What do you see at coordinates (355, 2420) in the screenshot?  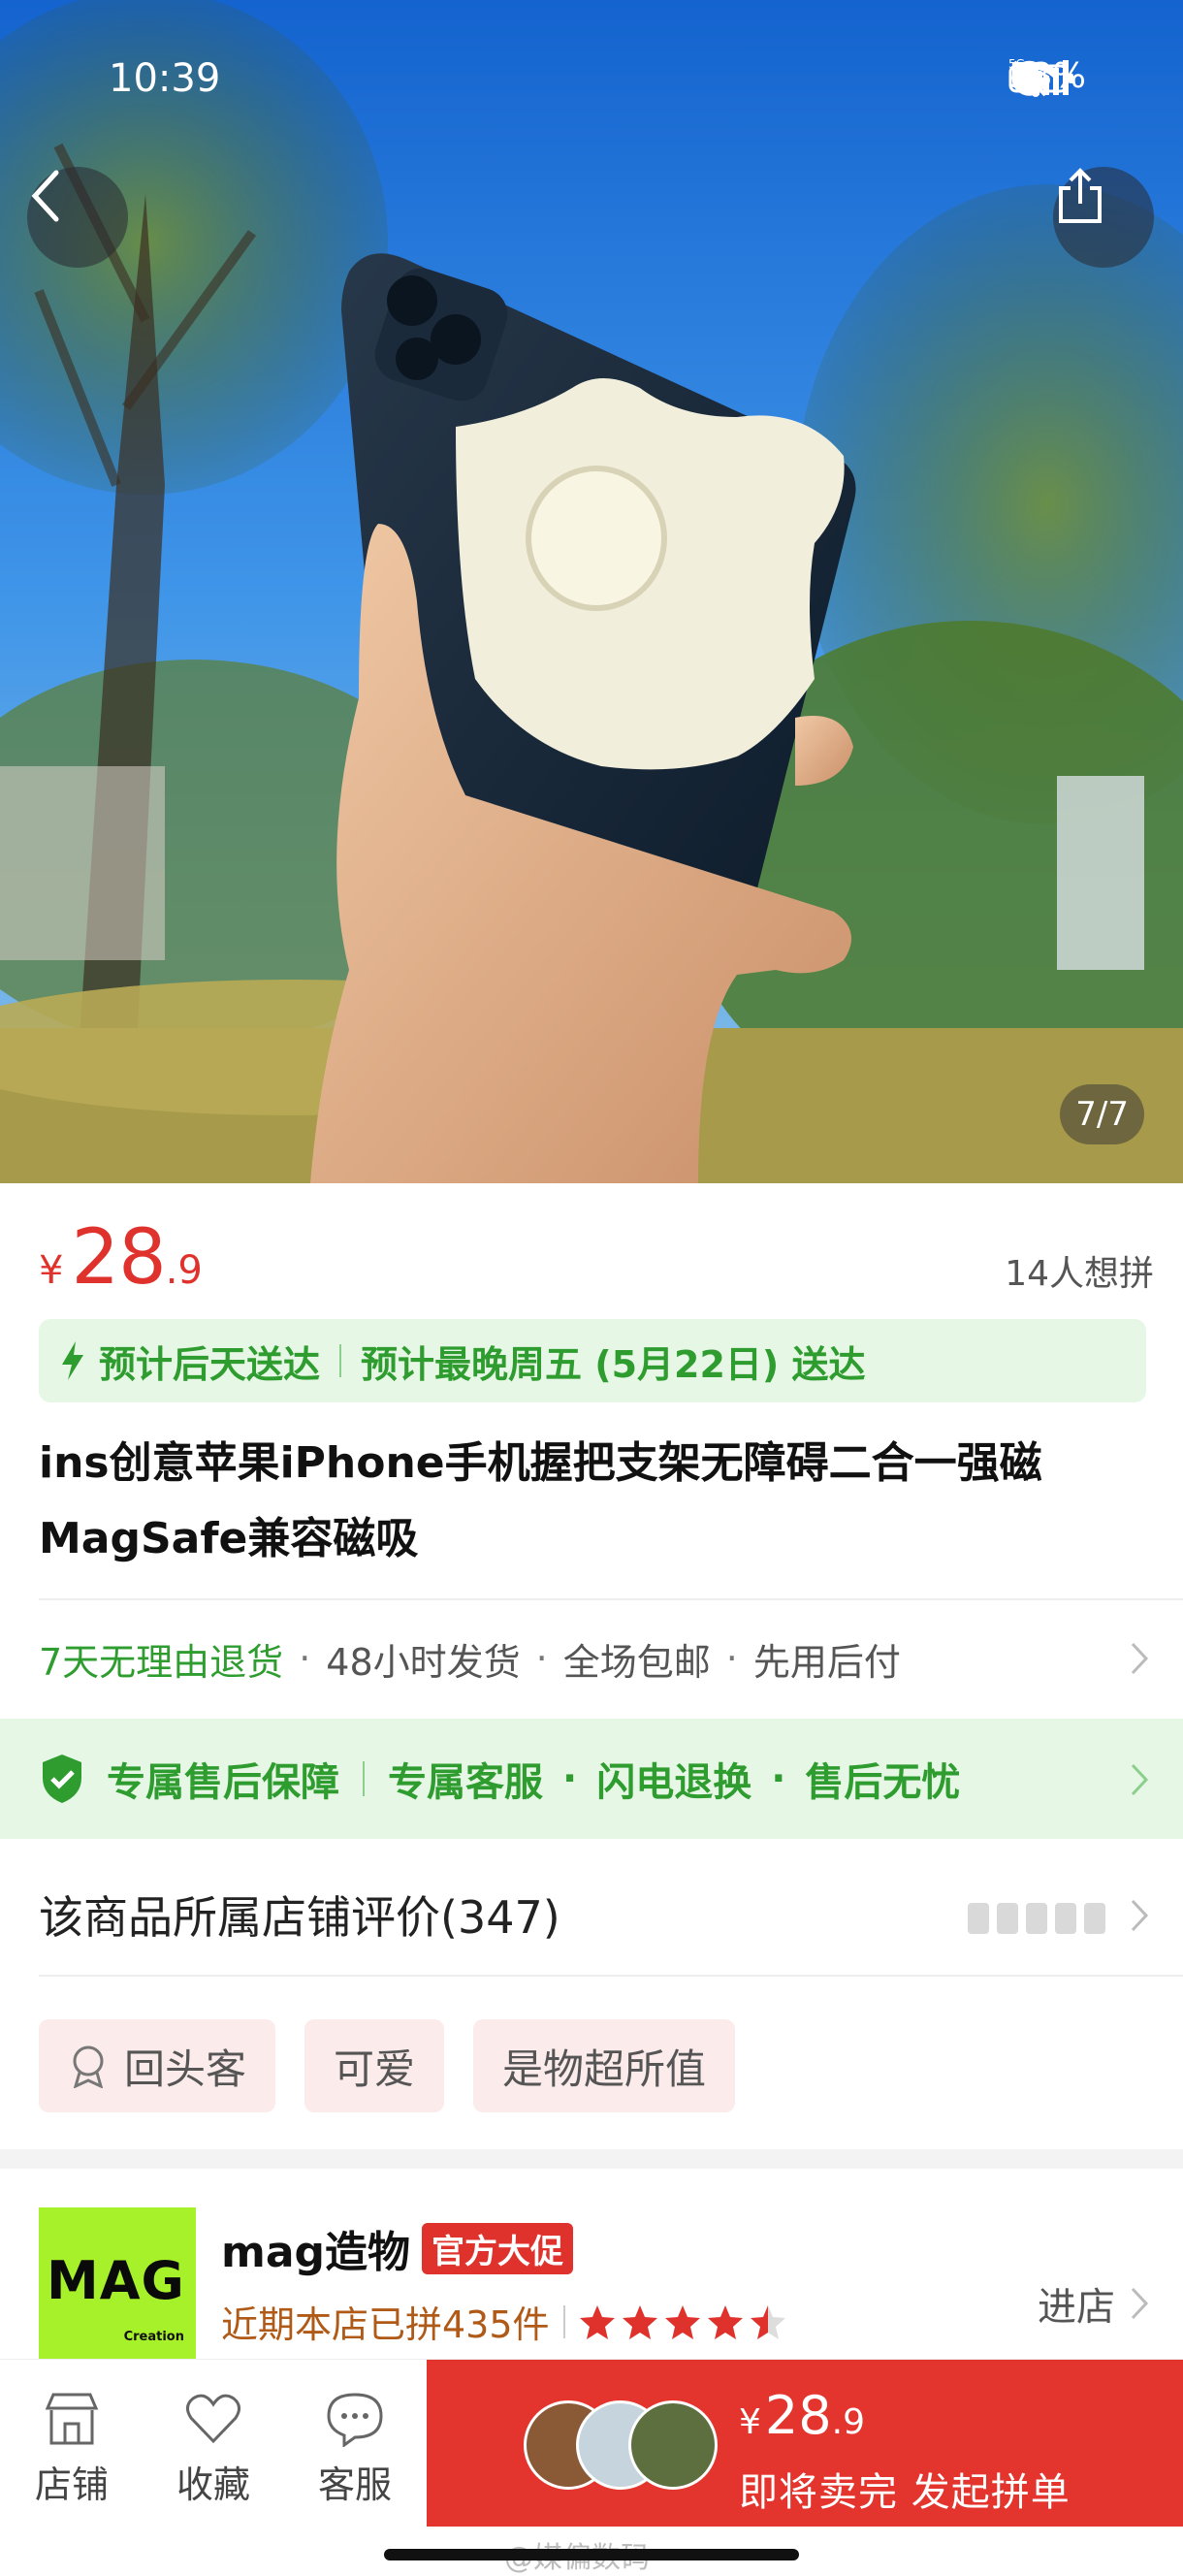 I see `chat-icon` at bounding box center [355, 2420].